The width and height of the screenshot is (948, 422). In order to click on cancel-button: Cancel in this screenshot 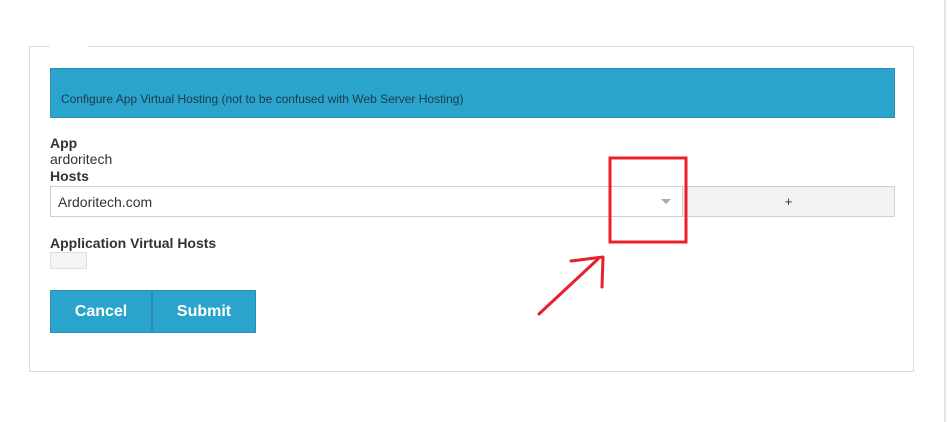, I will do `click(101, 311)`.